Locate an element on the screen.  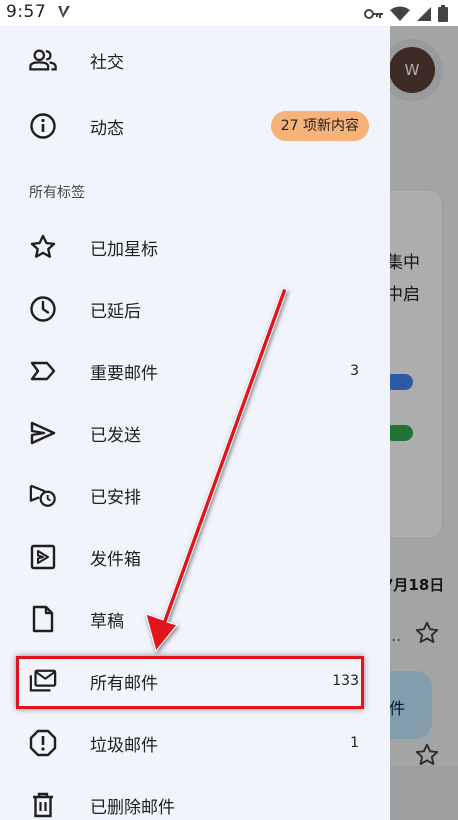
drawer-item-label: 已发送 is located at coordinates (115, 435).